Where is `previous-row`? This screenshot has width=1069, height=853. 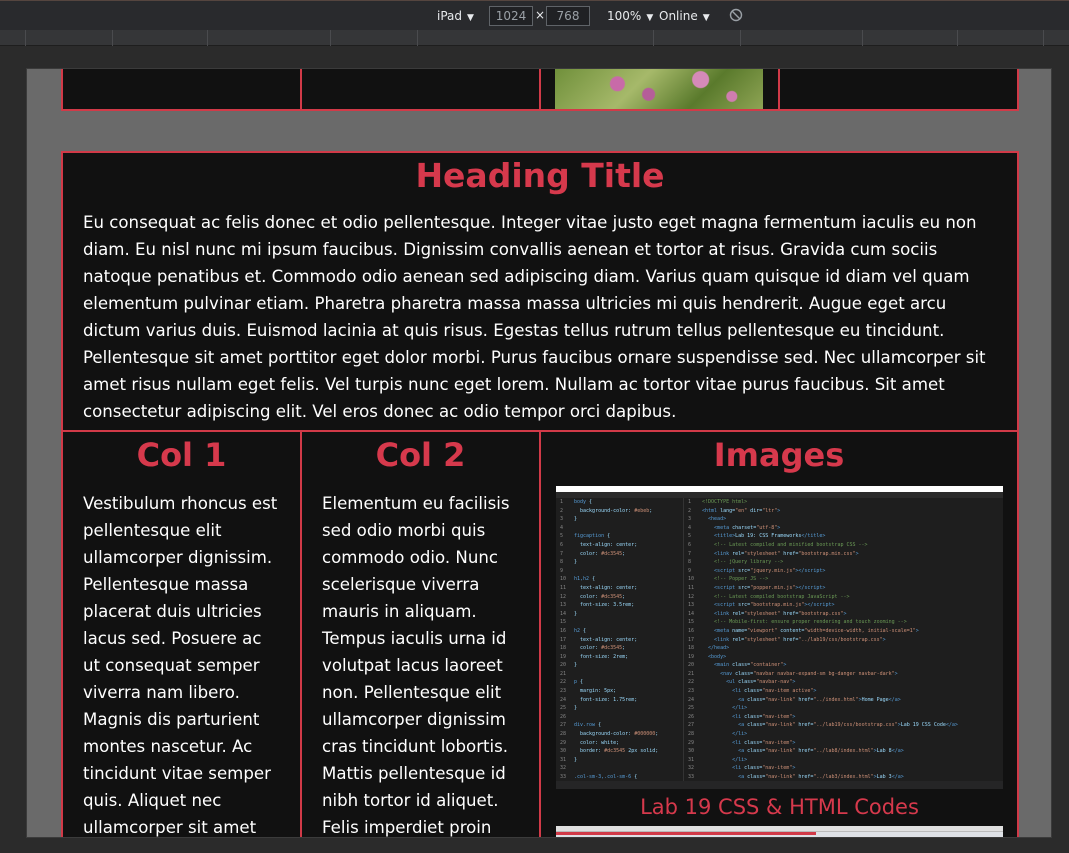
previous-row is located at coordinates (540, 90).